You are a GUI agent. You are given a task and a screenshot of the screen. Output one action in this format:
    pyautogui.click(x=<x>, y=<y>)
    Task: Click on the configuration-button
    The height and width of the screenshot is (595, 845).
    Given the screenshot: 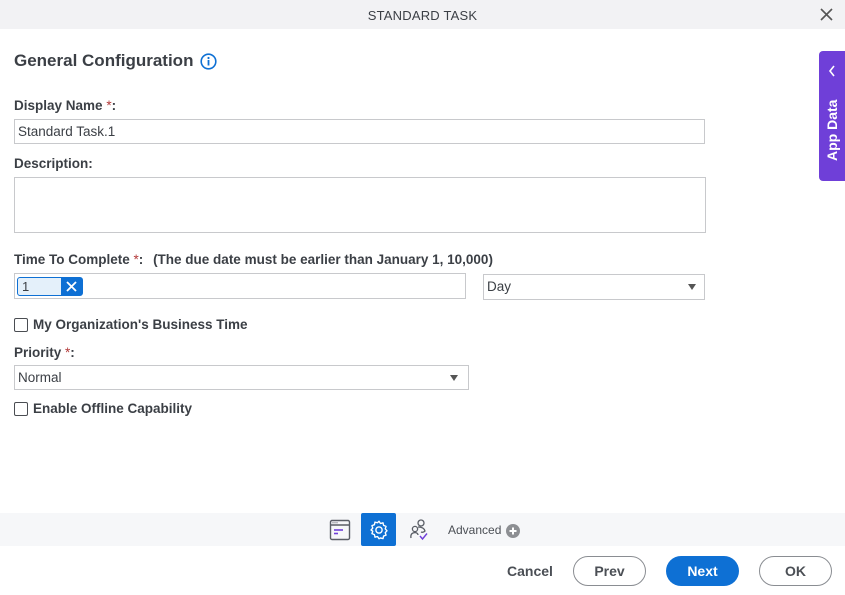 What is the action you would take?
    pyautogui.click(x=378, y=529)
    